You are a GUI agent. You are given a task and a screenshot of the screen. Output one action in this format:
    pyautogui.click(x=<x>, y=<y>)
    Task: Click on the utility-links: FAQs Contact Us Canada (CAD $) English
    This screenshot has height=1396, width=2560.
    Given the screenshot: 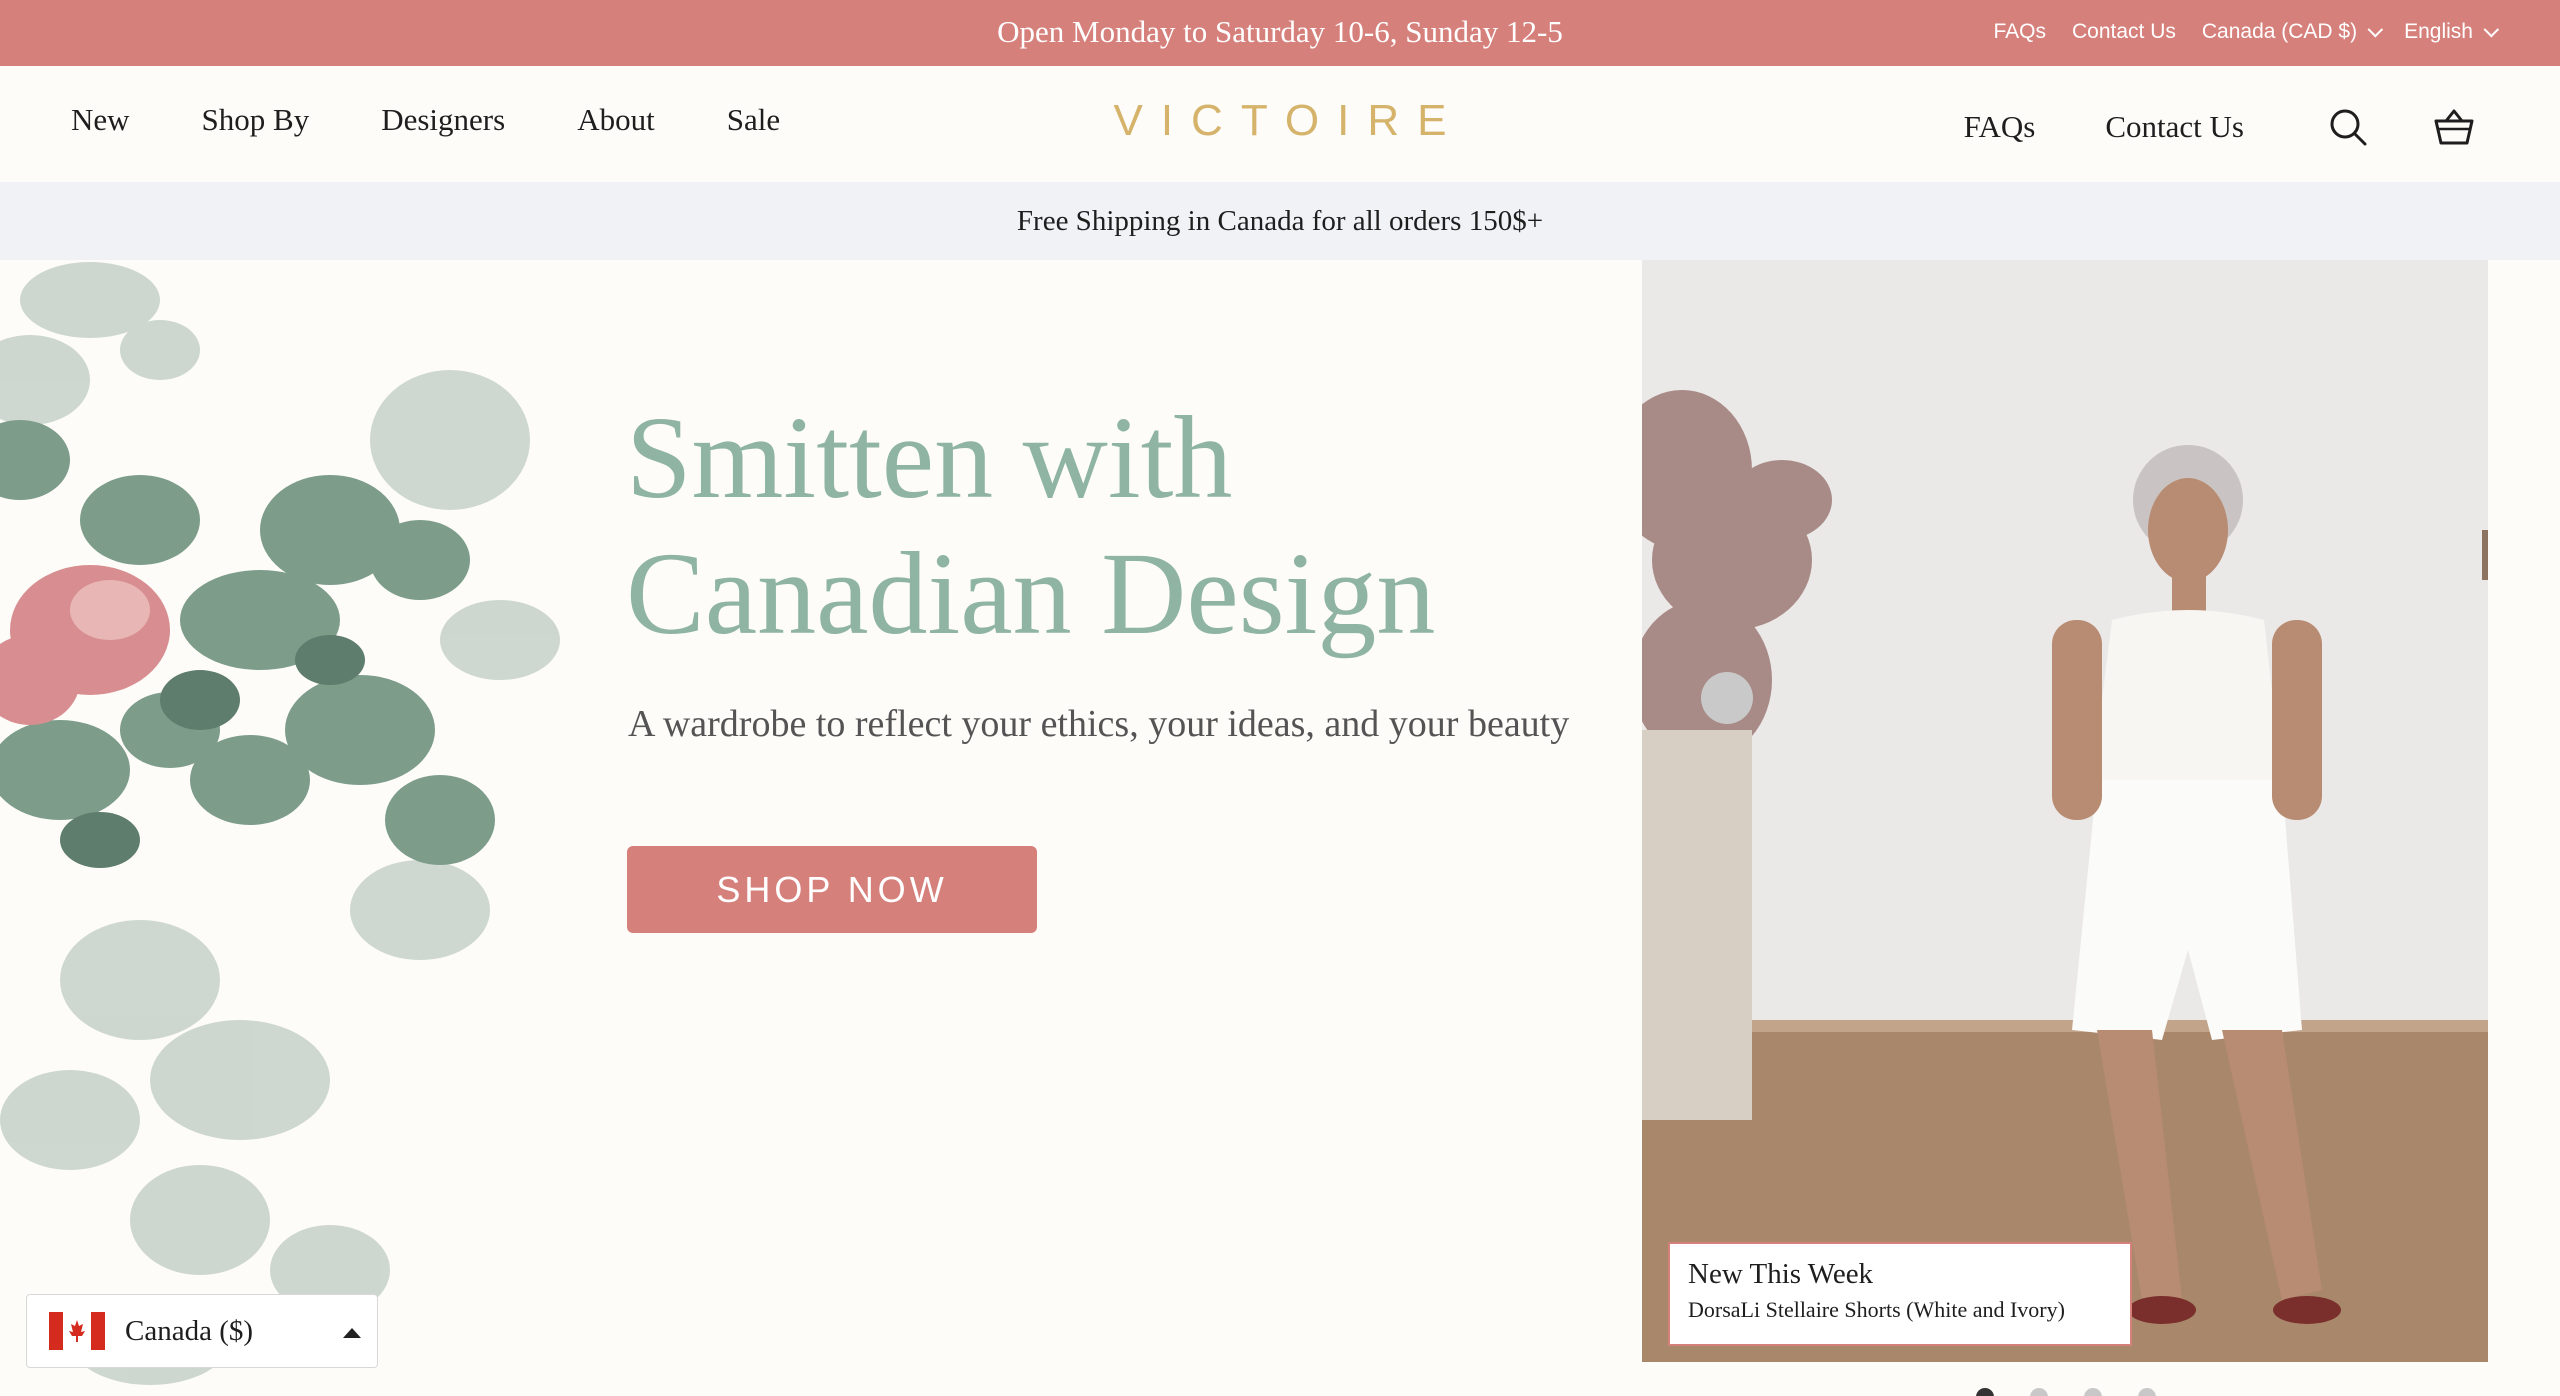 What is the action you would take?
    pyautogui.click(x=2246, y=32)
    